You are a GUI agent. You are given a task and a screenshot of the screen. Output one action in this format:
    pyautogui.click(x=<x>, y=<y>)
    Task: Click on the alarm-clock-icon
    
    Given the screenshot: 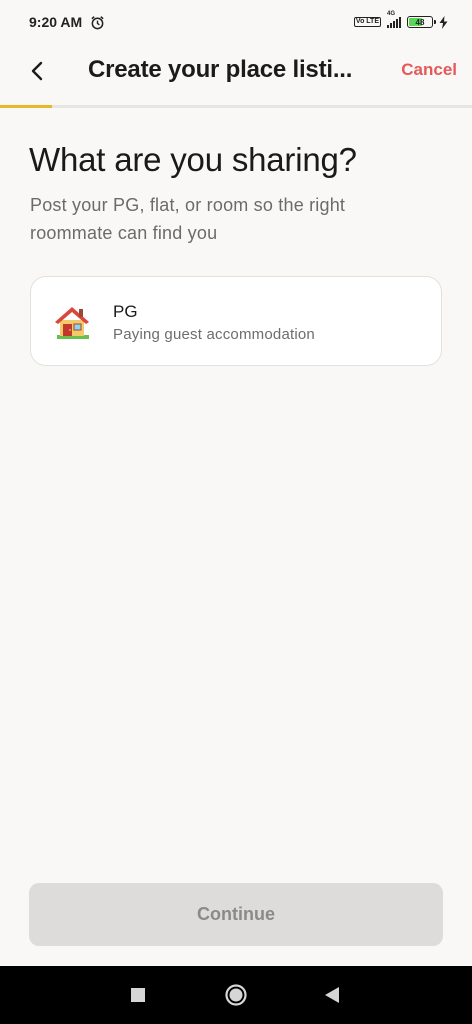 What is the action you would take?
    pyautogui.click(x=97, y=22)
    